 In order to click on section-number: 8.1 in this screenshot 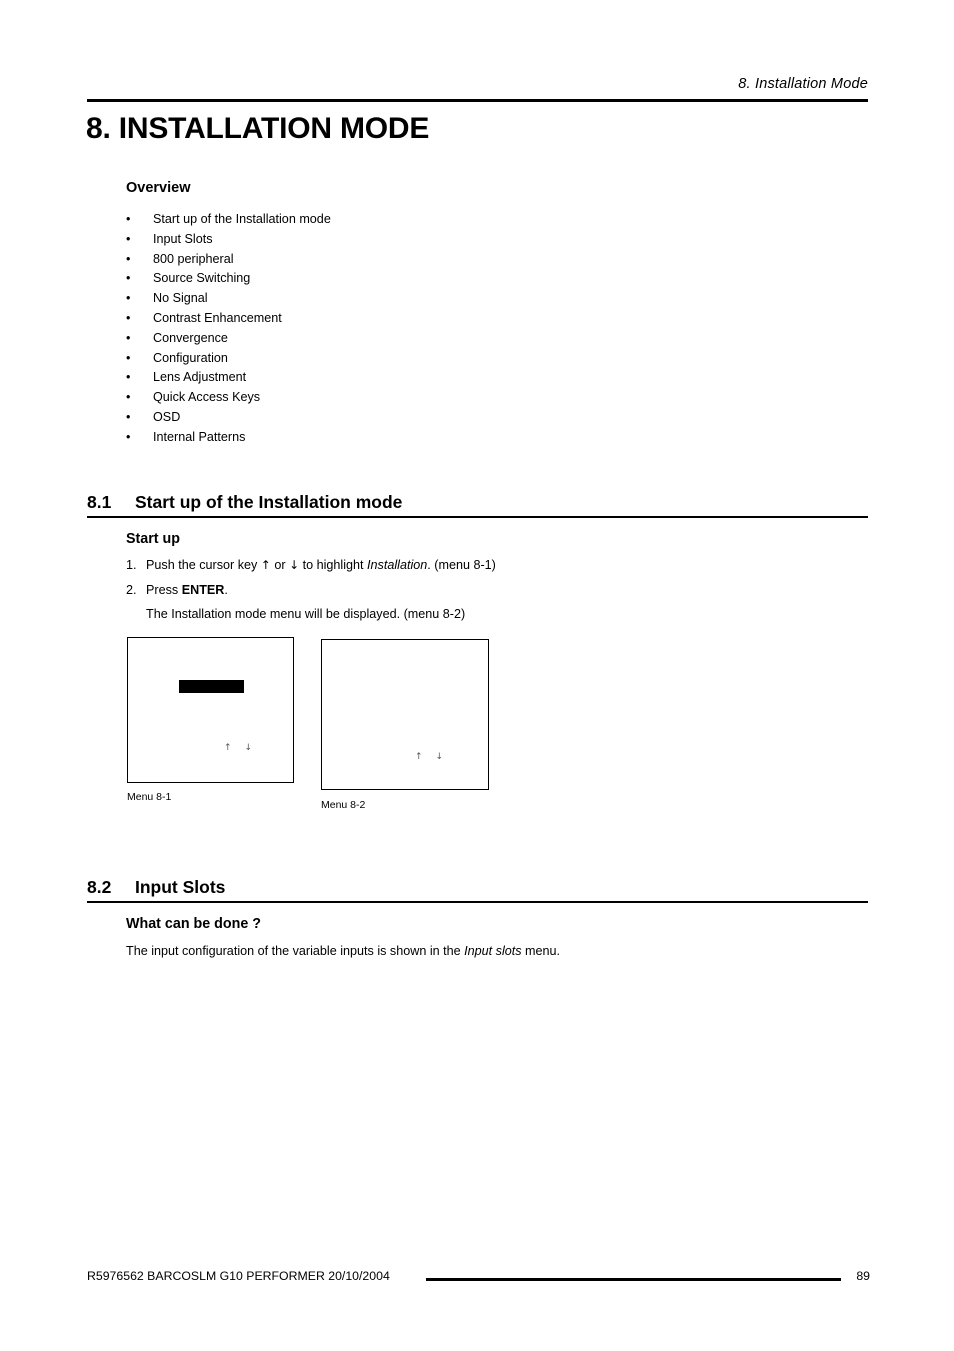, I will do `click(99, 502)`.